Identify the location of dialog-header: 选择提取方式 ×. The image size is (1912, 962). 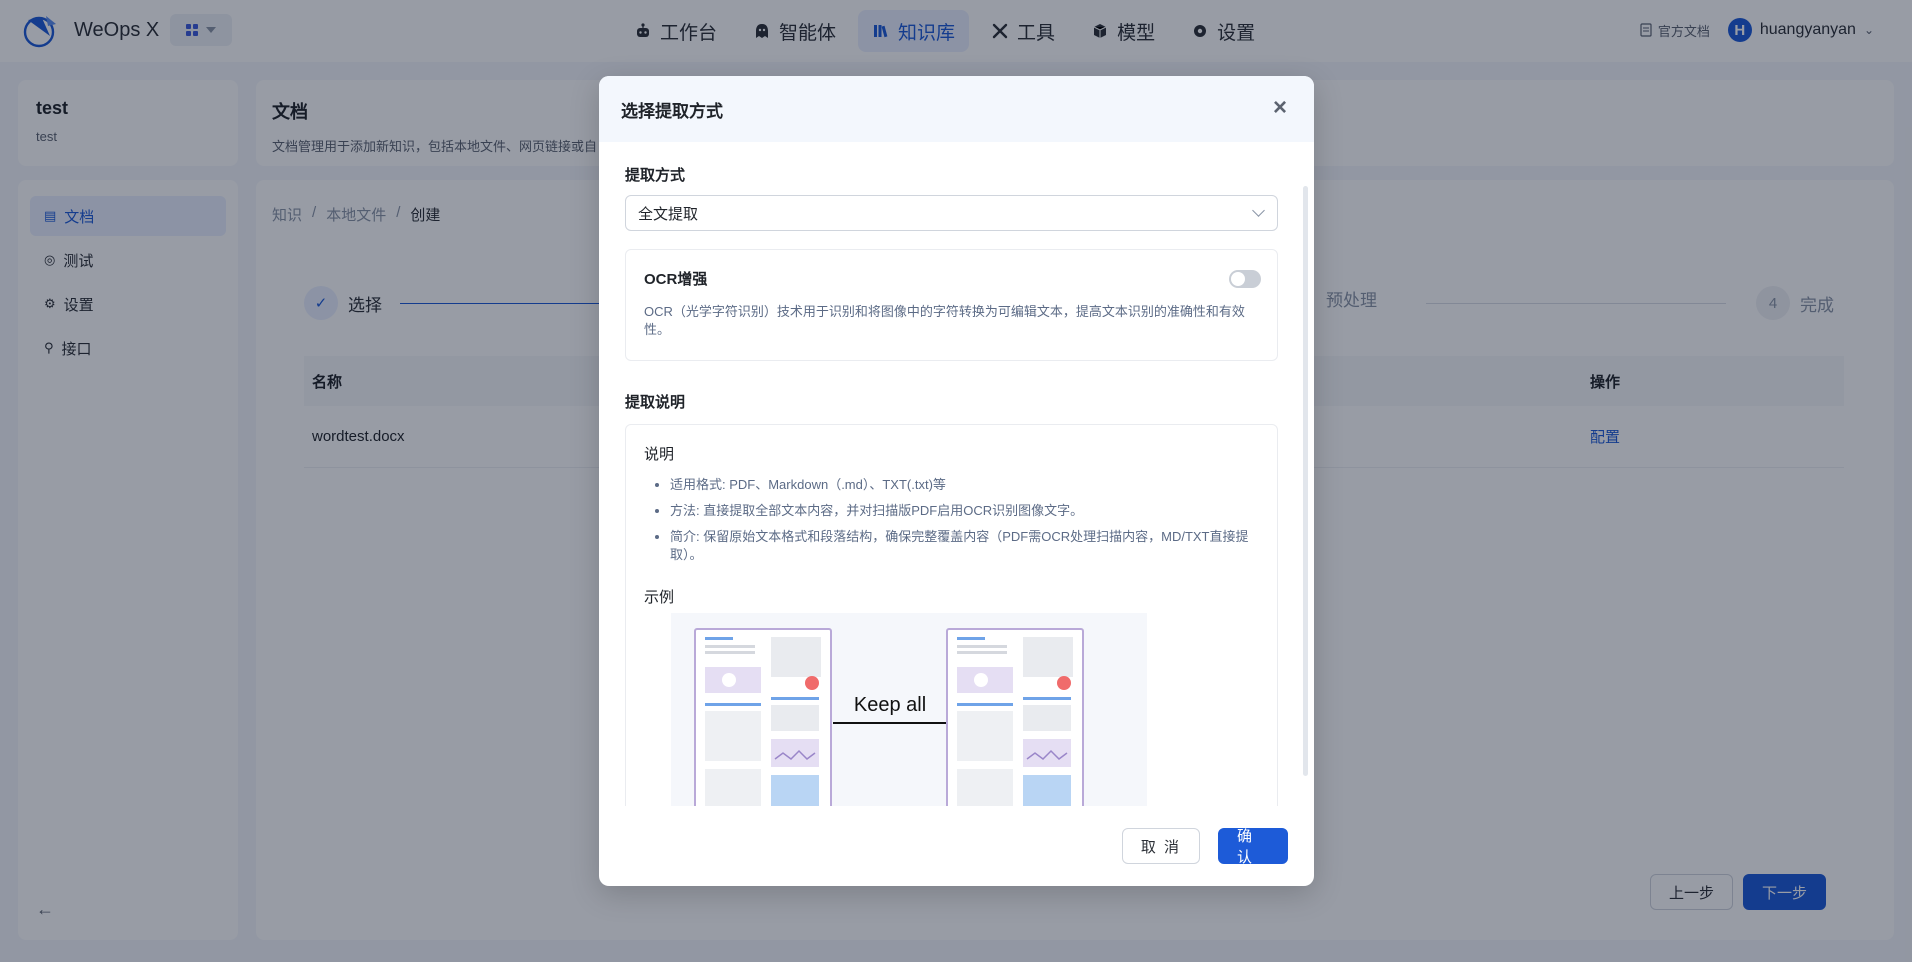
(956, 109).